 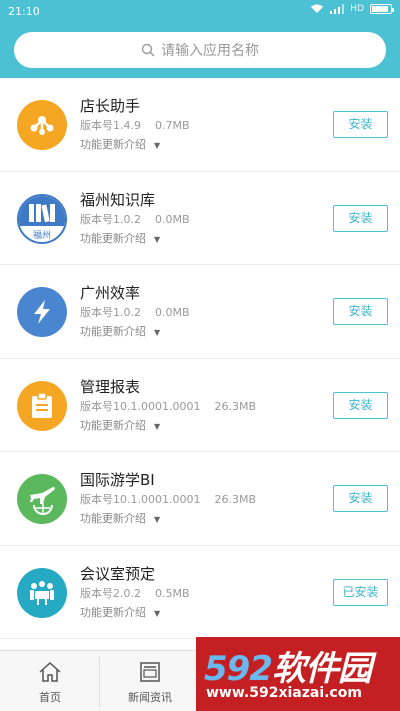 What do you see at coordinates (110, 293) in the screenshot?
I see `app-name: 广州效率` at bounding box center [110, 293].